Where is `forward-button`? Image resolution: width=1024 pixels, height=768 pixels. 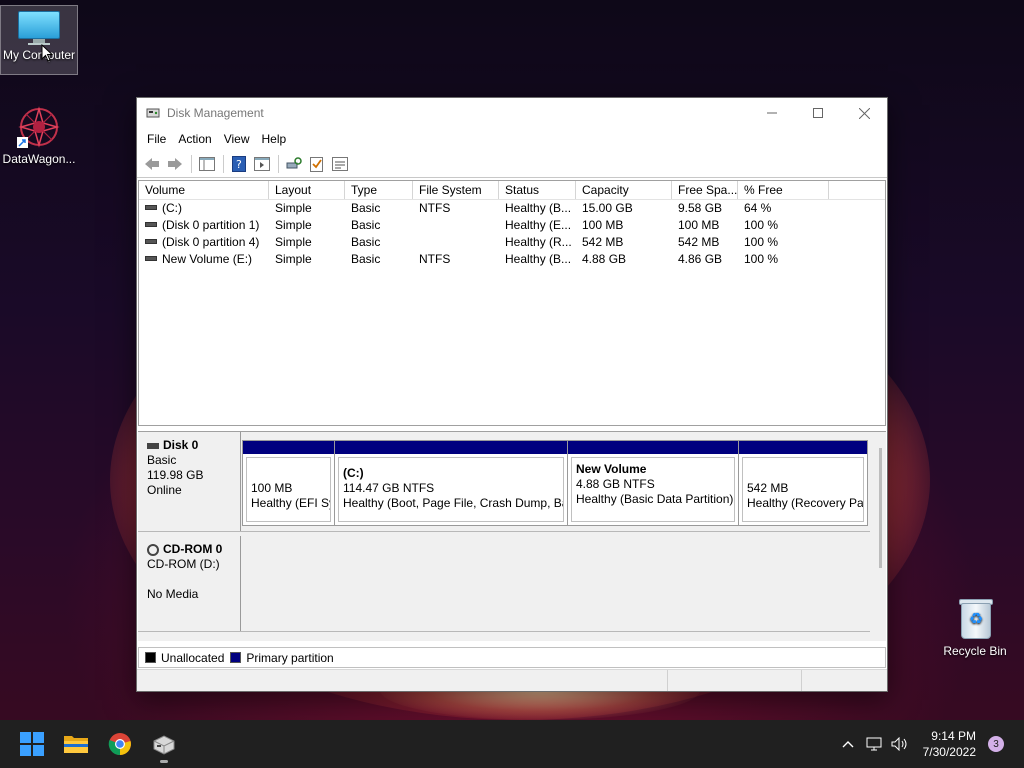
forward-button is located at coordinates (175, 164).